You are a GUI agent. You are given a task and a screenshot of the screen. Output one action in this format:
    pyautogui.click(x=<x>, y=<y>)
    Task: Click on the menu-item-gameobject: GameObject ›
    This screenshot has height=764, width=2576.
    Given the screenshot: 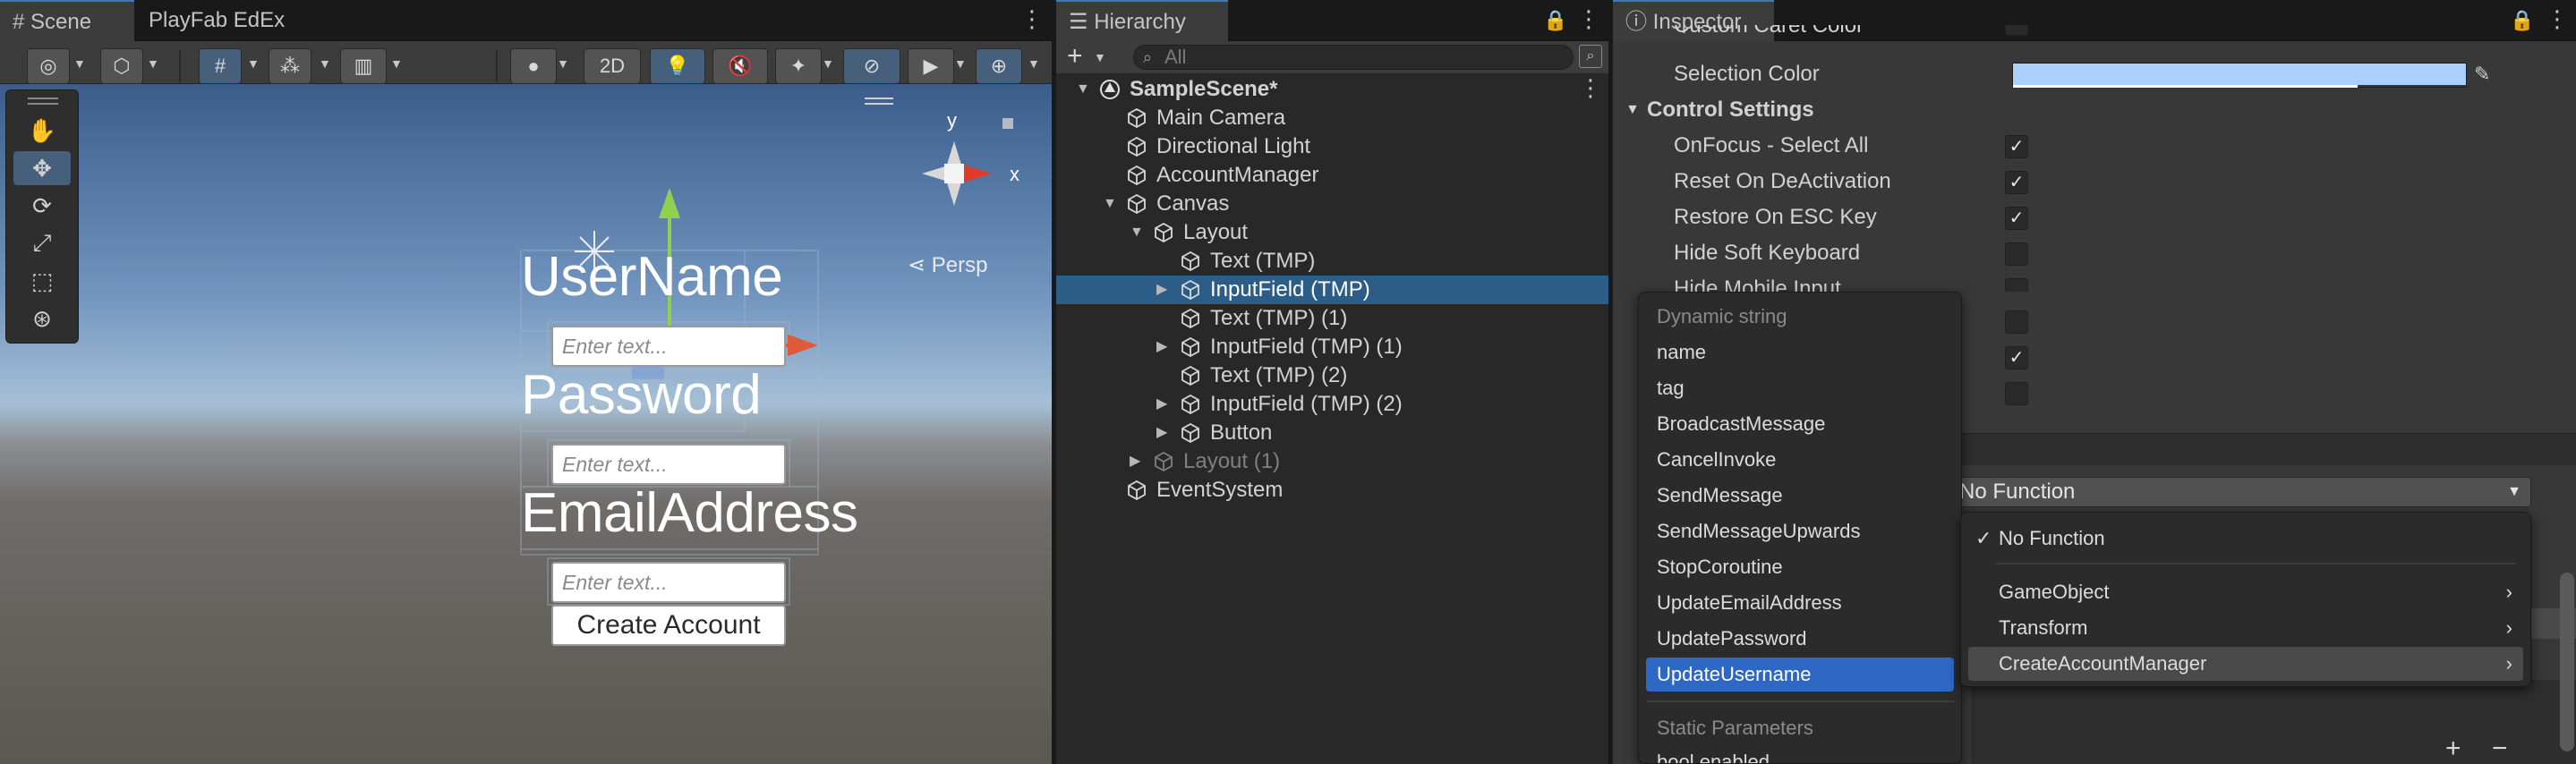 What is the action you would take?
    pyautogui.click(x=2245, y=592)
    